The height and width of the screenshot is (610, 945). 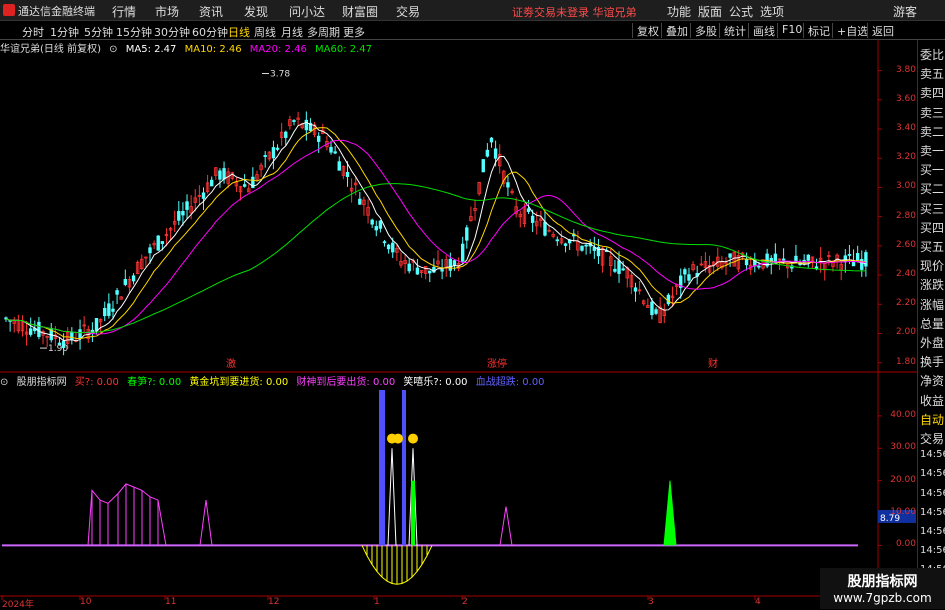 I want to click on quote-panel-item: 买二, so click(x=932, y=188).